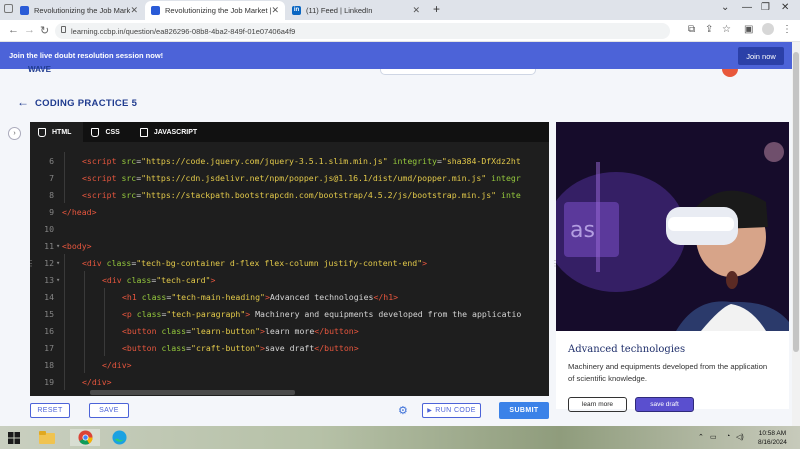 The image size is (800, 449). What do you see at coordinates (289, 228) in the screenshot?
I see `code-line: 10` at bounding box center [289, 228].